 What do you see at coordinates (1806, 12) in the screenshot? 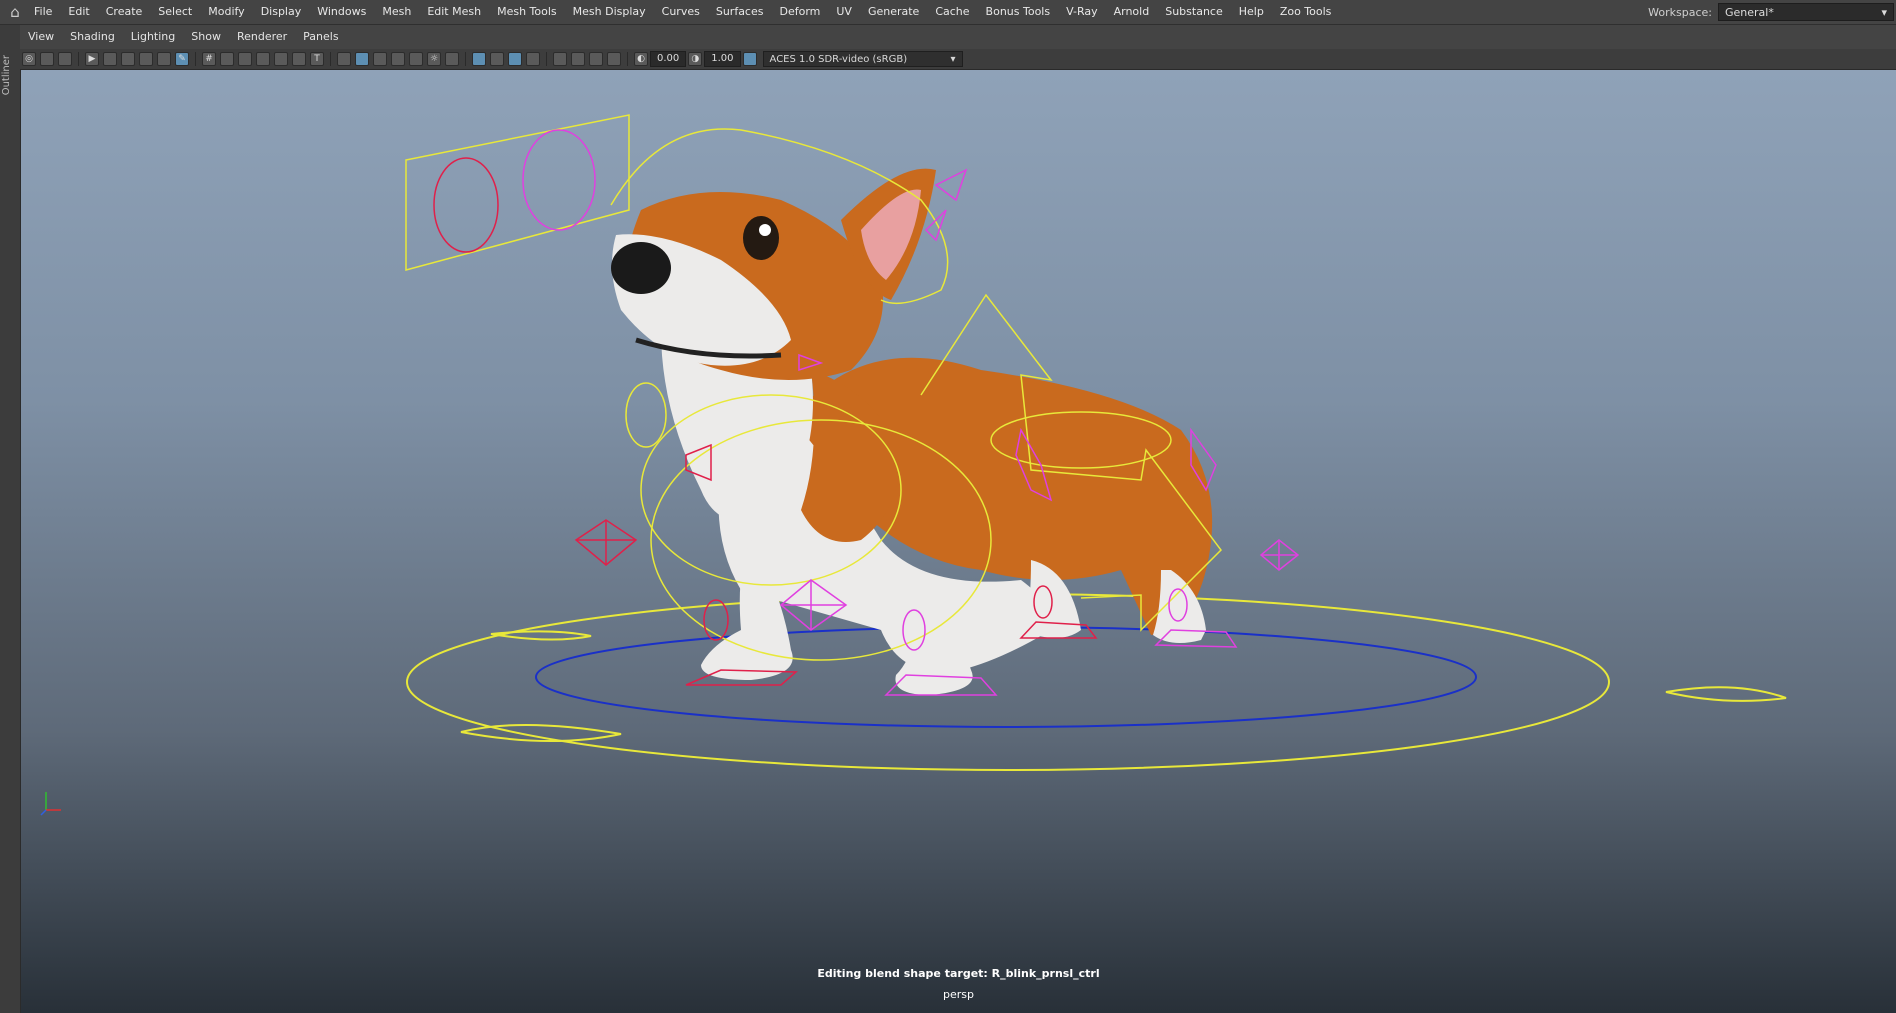
I see `workspace-dropdown: General* ▾` at bounding box center [1806, 12].